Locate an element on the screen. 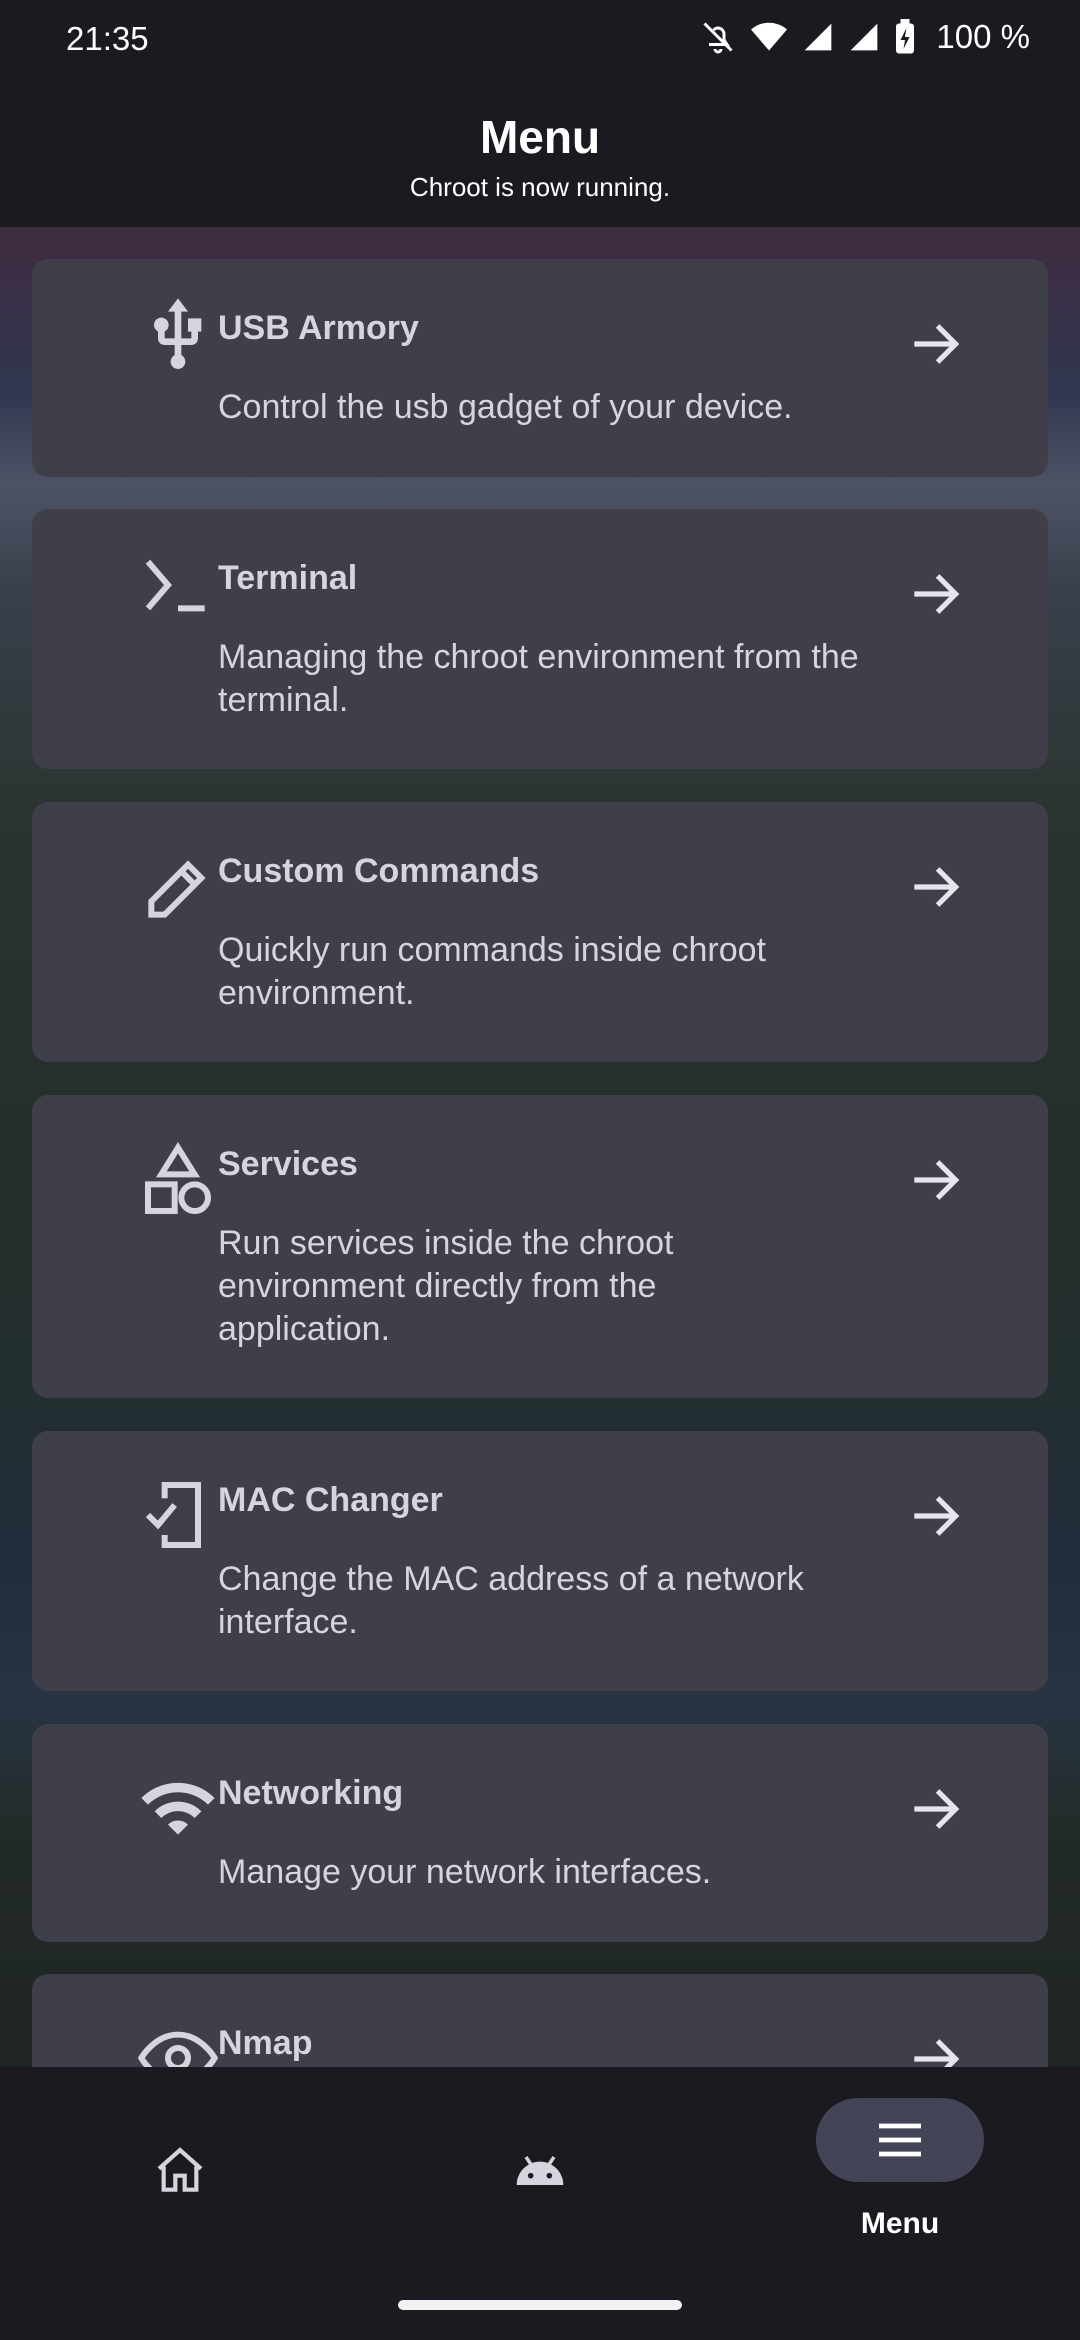  nav-item-android is located at coordinates (540, 2167).